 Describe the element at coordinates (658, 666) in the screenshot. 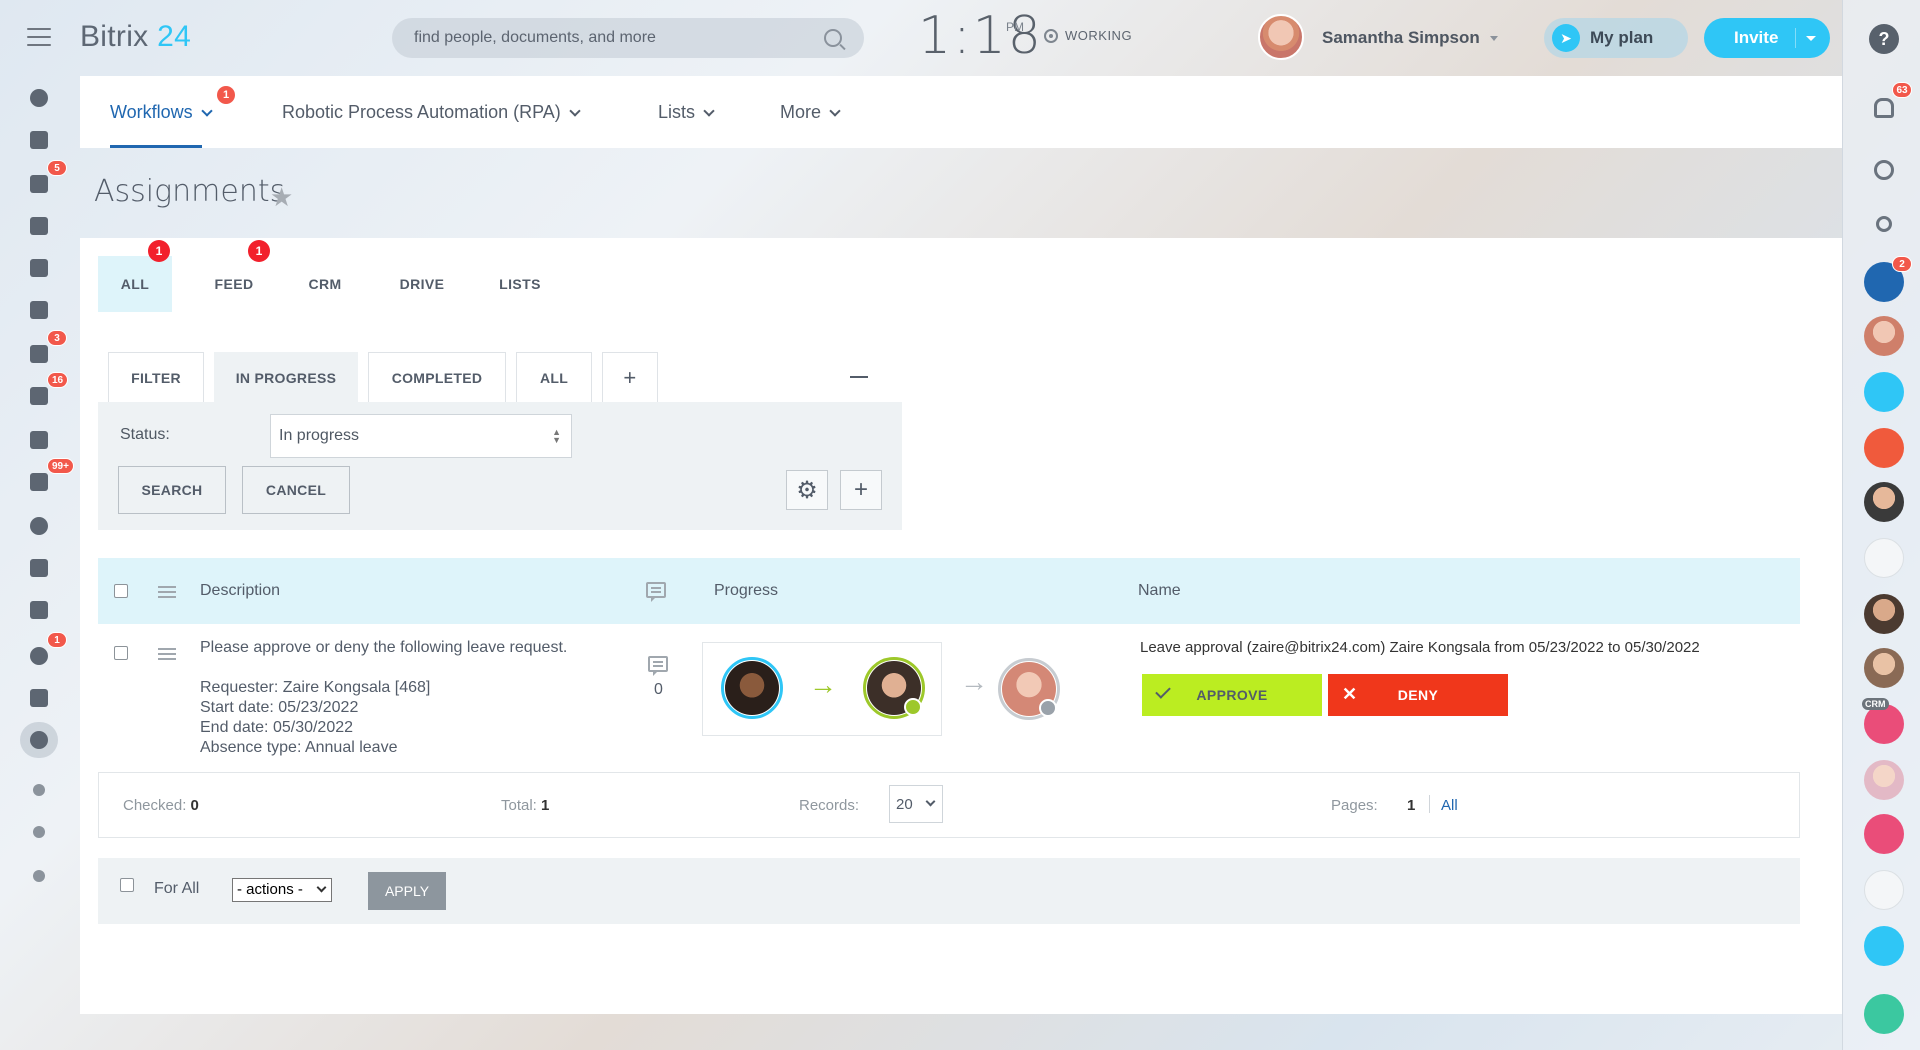

I see `comments-icon` at that location.